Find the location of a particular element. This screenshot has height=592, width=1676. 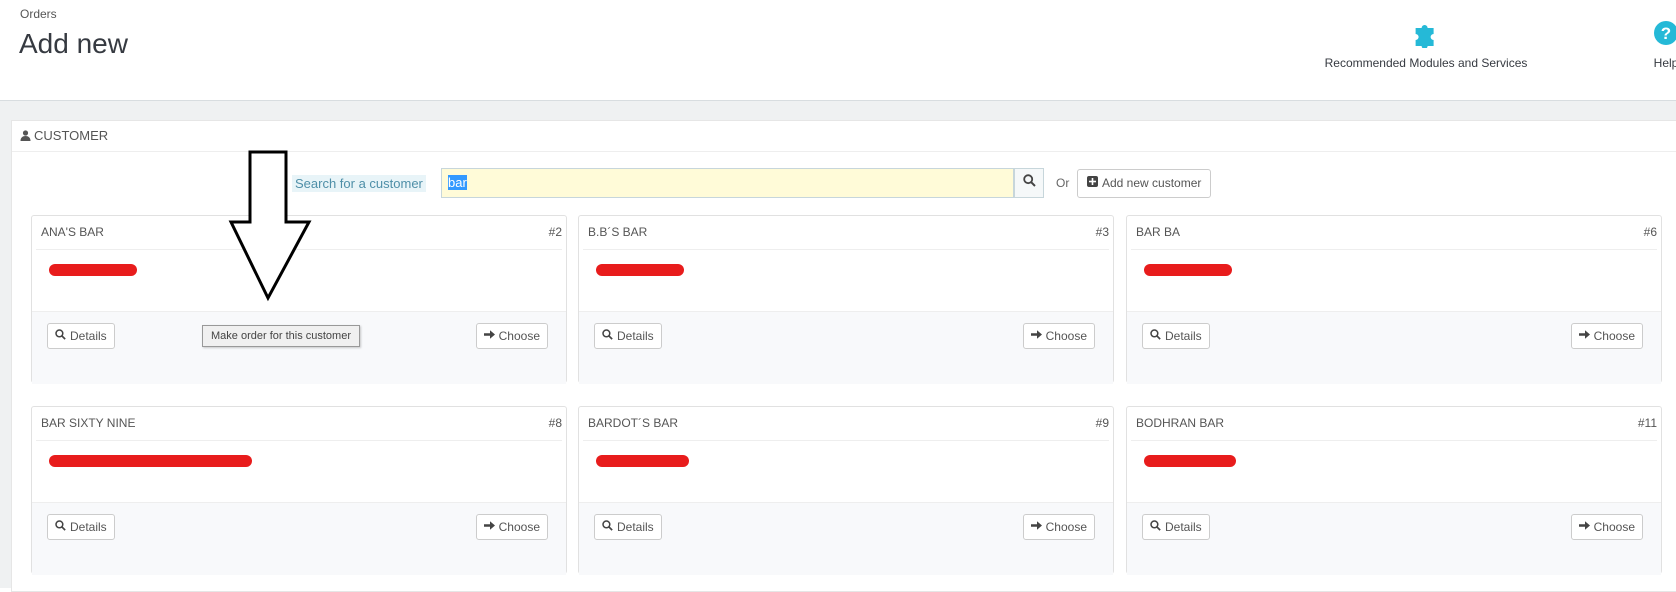

search-input-value: bar is located at coordinates (457, 182).